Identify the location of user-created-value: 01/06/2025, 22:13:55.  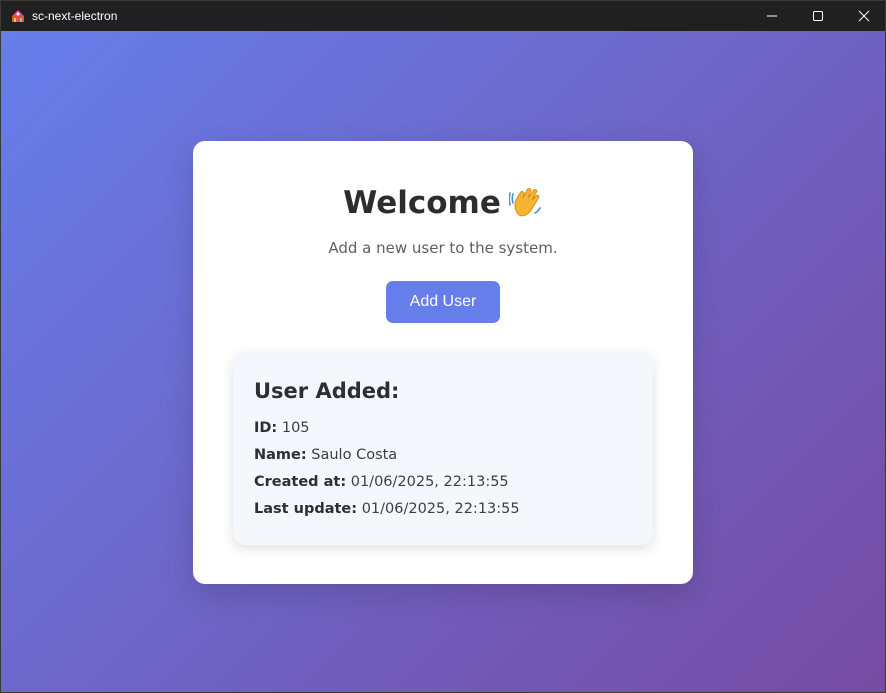
(429, 482).